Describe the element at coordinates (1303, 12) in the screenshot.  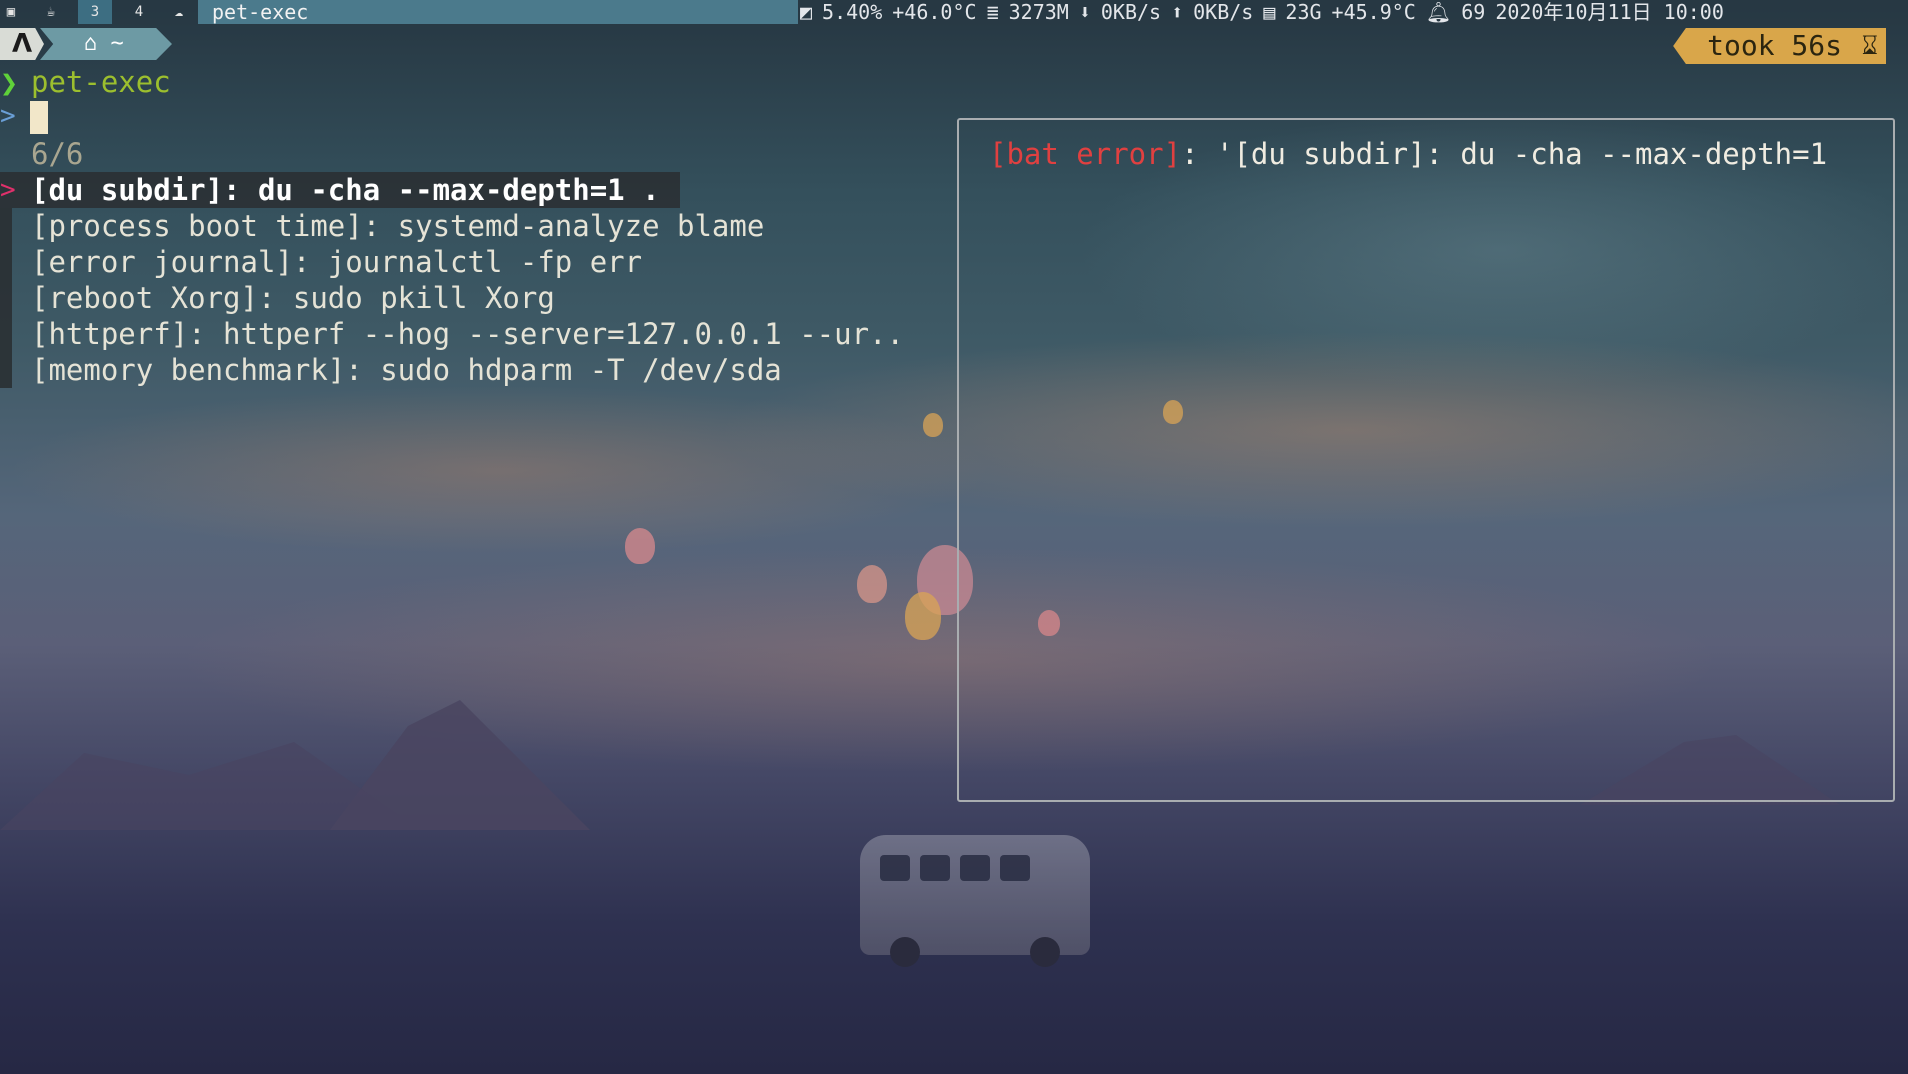
I see `disk-usage: 23G` at that location.